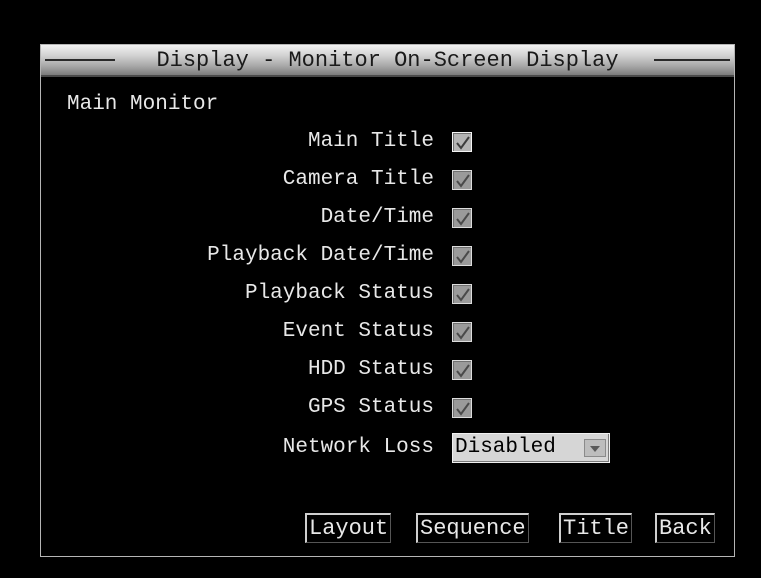  I want to click on event-status-checkbox, so click(462, 332).